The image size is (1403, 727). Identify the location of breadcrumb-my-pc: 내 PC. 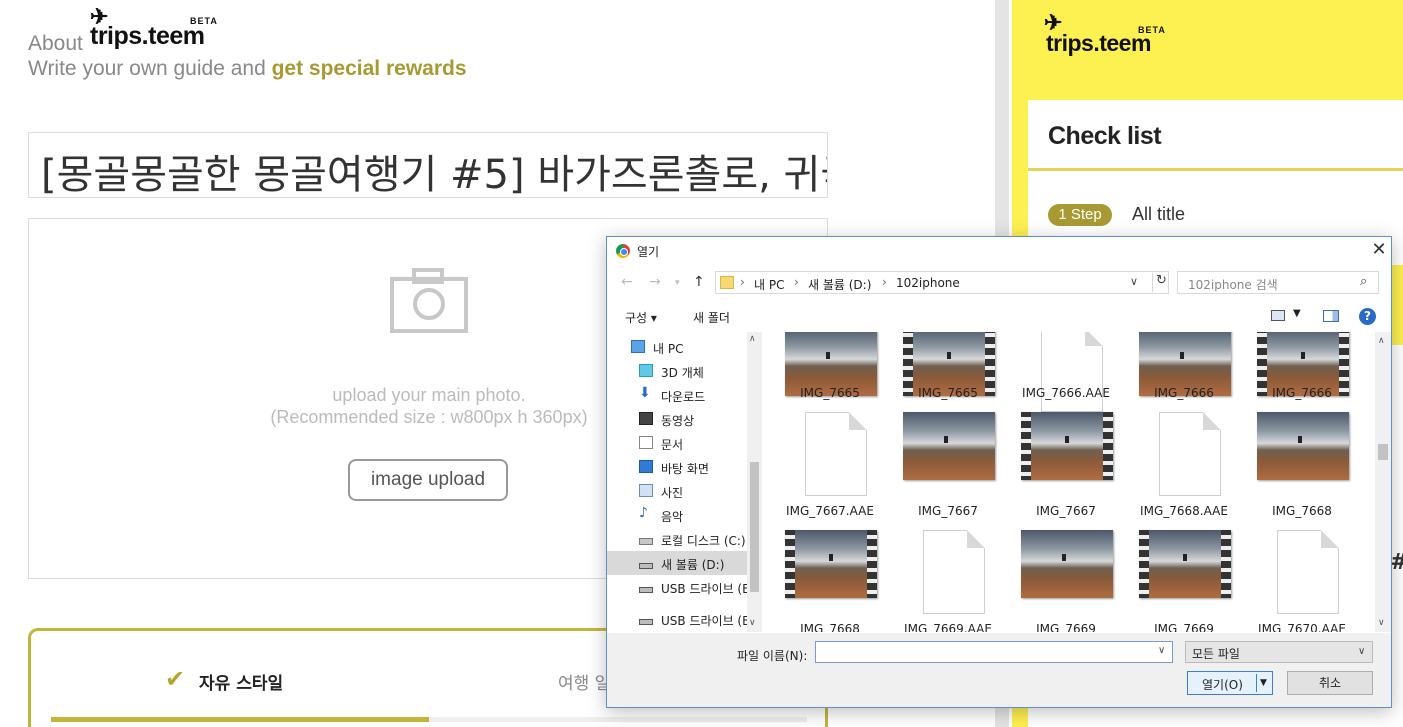
(769, 284).